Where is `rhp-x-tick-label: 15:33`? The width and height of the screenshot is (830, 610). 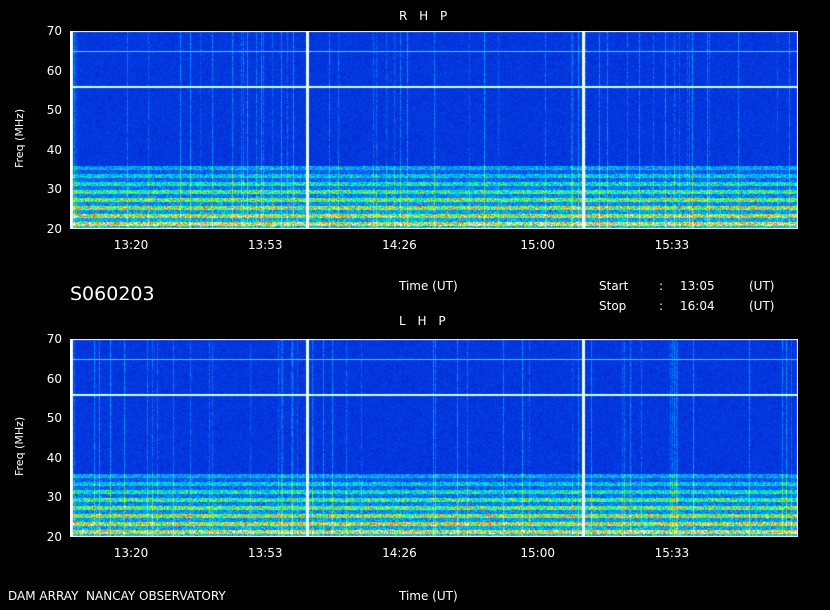
rhp-x-tick-label: 15:33 is located at coordinates (672, 245).